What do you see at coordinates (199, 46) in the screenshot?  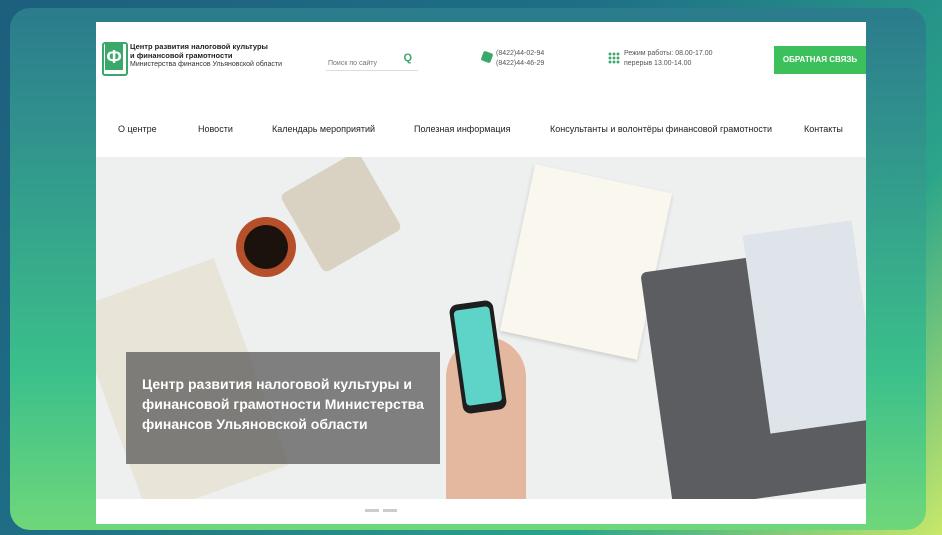 I see `org-name-line1: Центр развития налоговой культуры` at bounding box center [199, 46].